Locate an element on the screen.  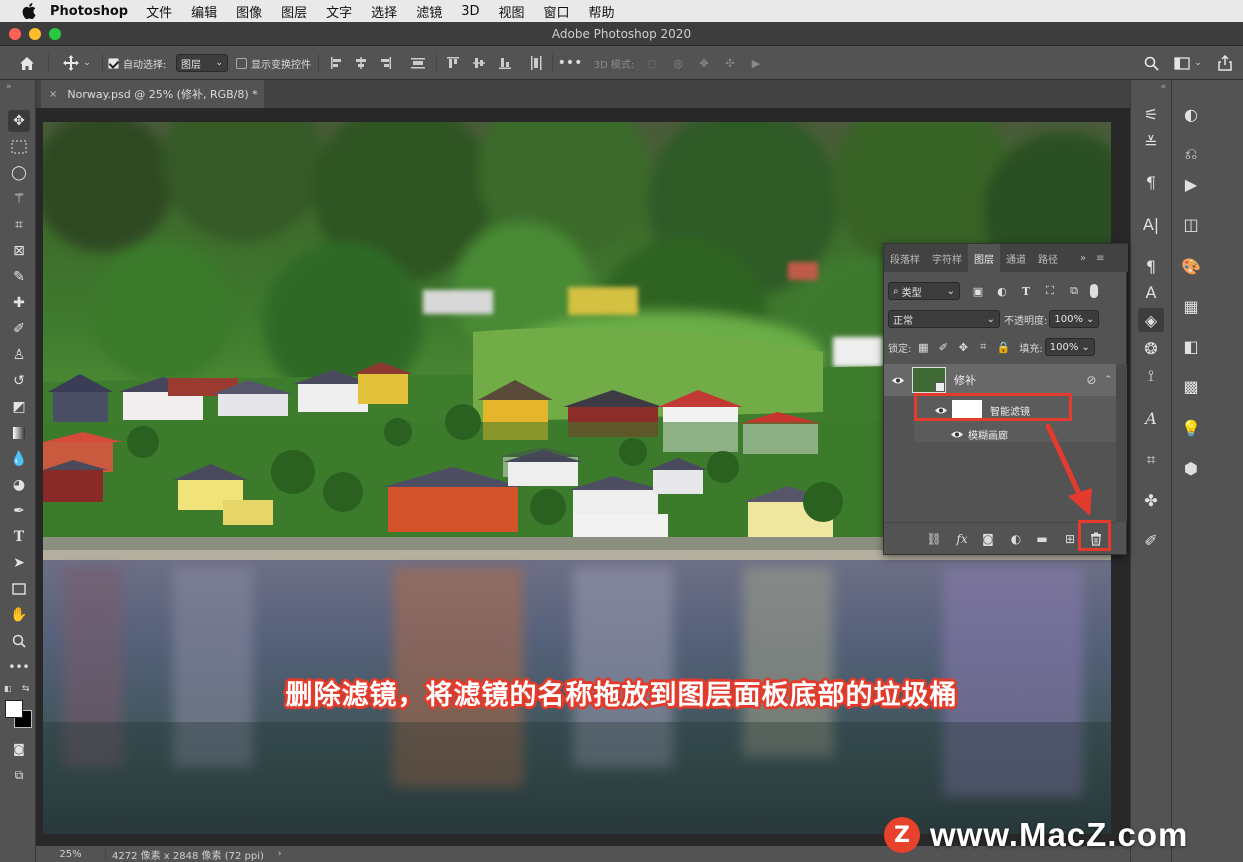
align-top-icon is located at coordinates (453, 63).